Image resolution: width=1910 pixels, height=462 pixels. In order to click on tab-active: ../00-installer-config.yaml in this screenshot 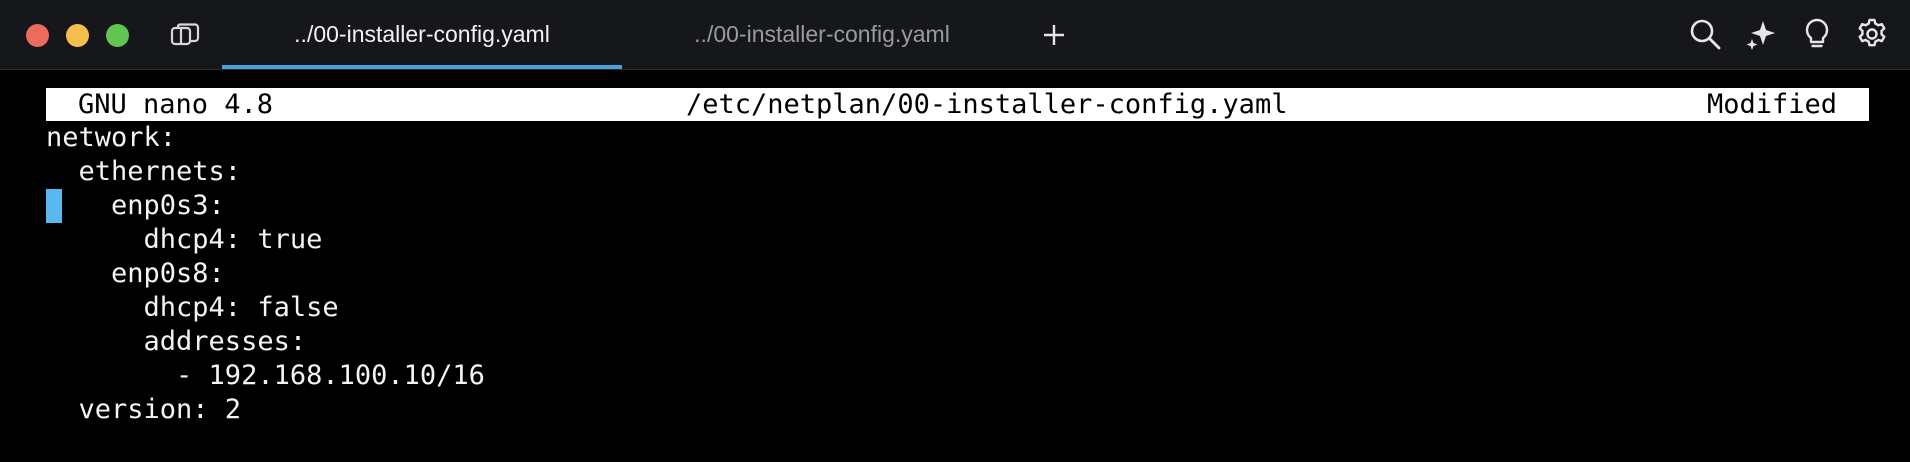, I will do `click(422, 34)`.